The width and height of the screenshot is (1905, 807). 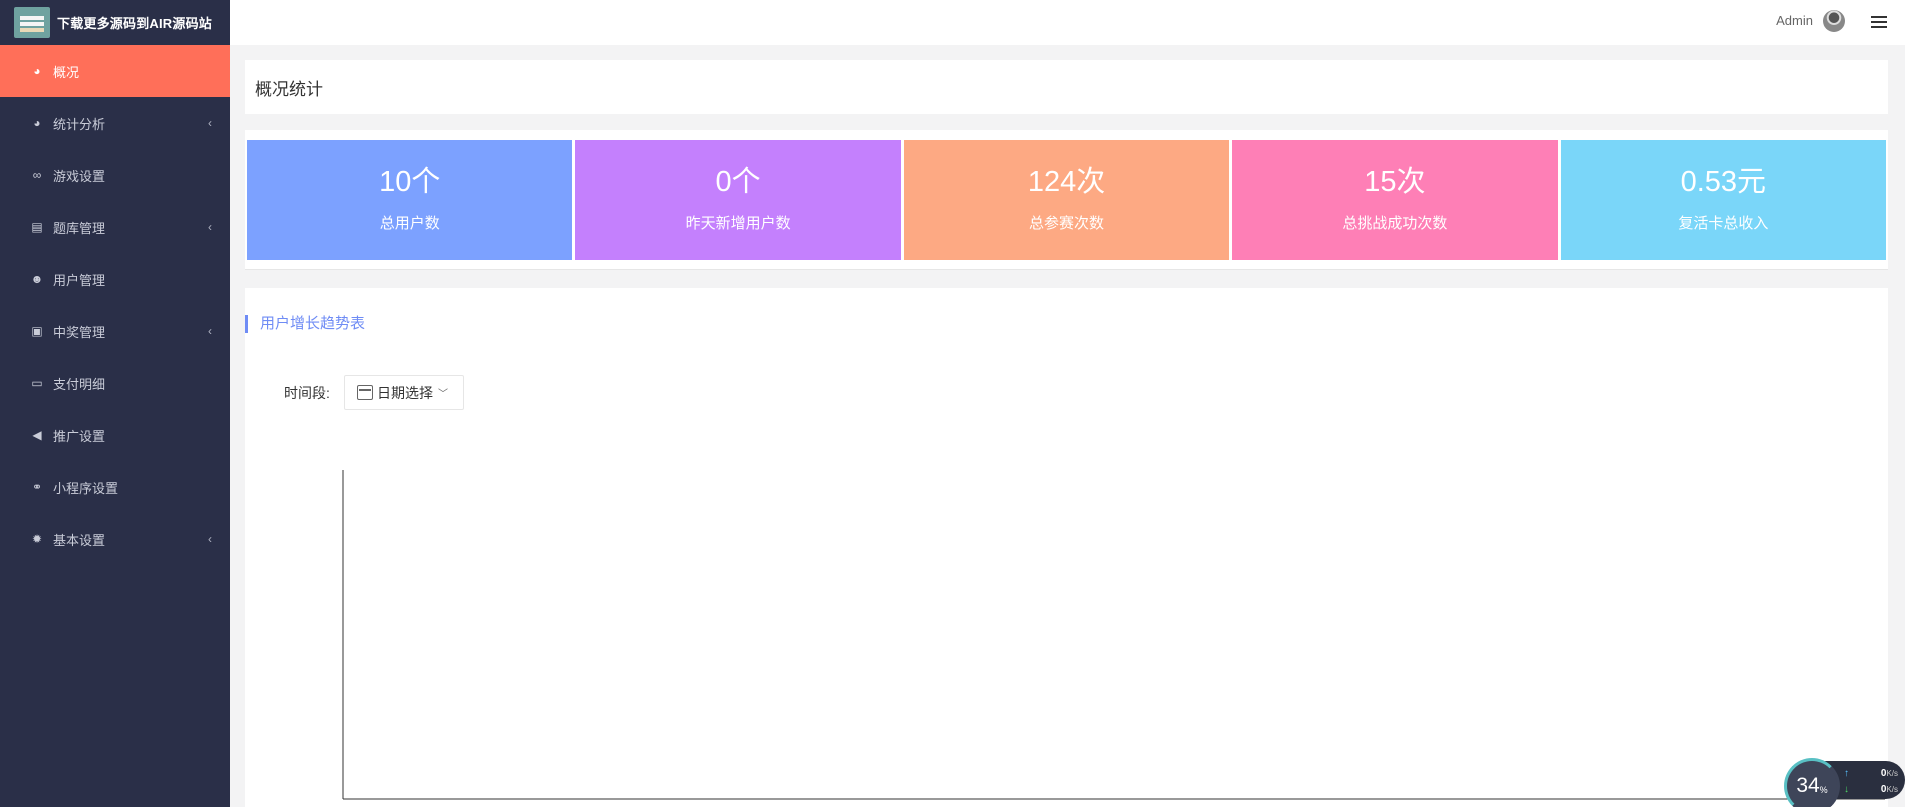 I want to click on sidebar-item-label: 游戏设置, so click(x=79, y=176).